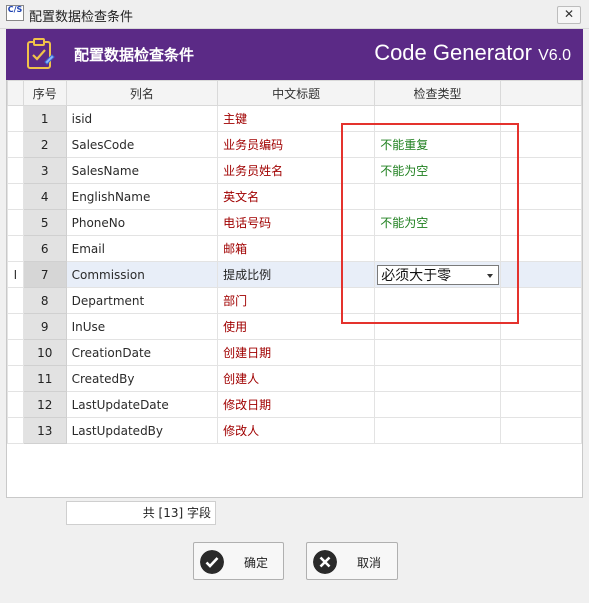  What do you see at coordinates (142, 222) in the screenshot?
I see `row-column-name: PhoneNo` at bounding box center [142, 222].